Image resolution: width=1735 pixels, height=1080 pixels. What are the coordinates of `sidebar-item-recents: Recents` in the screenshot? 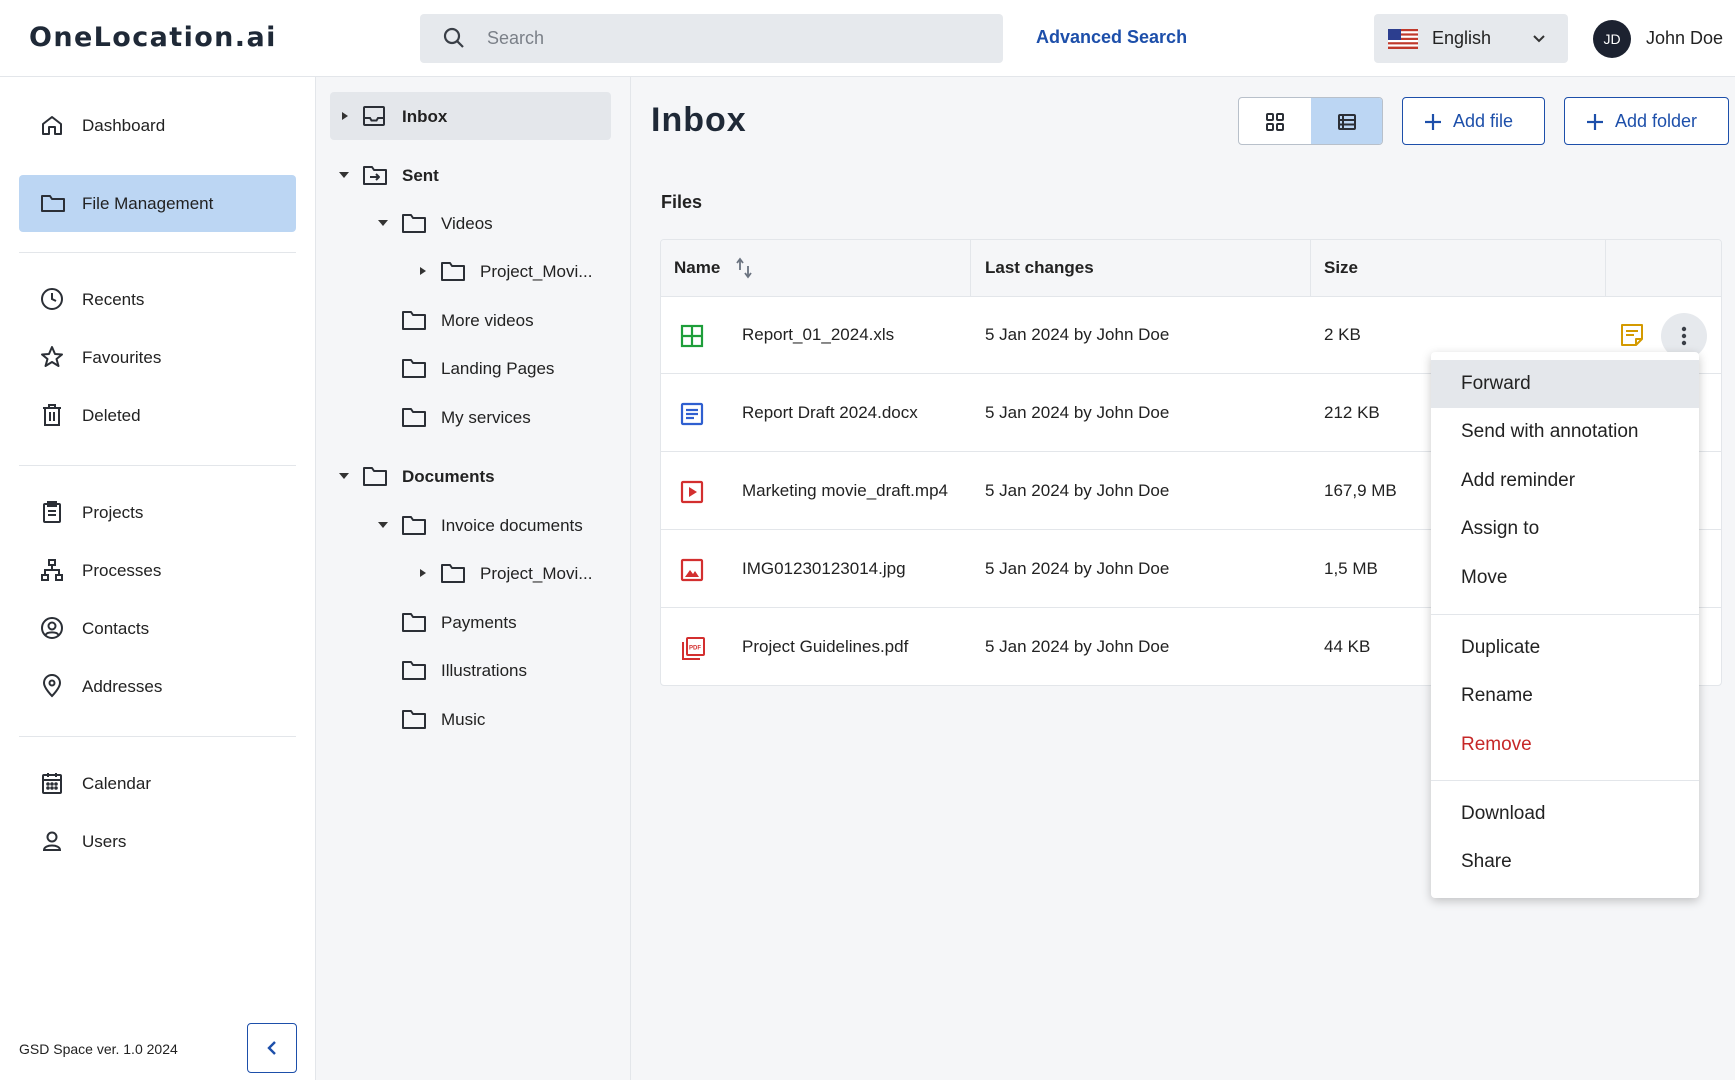 It's located at (157, 299).